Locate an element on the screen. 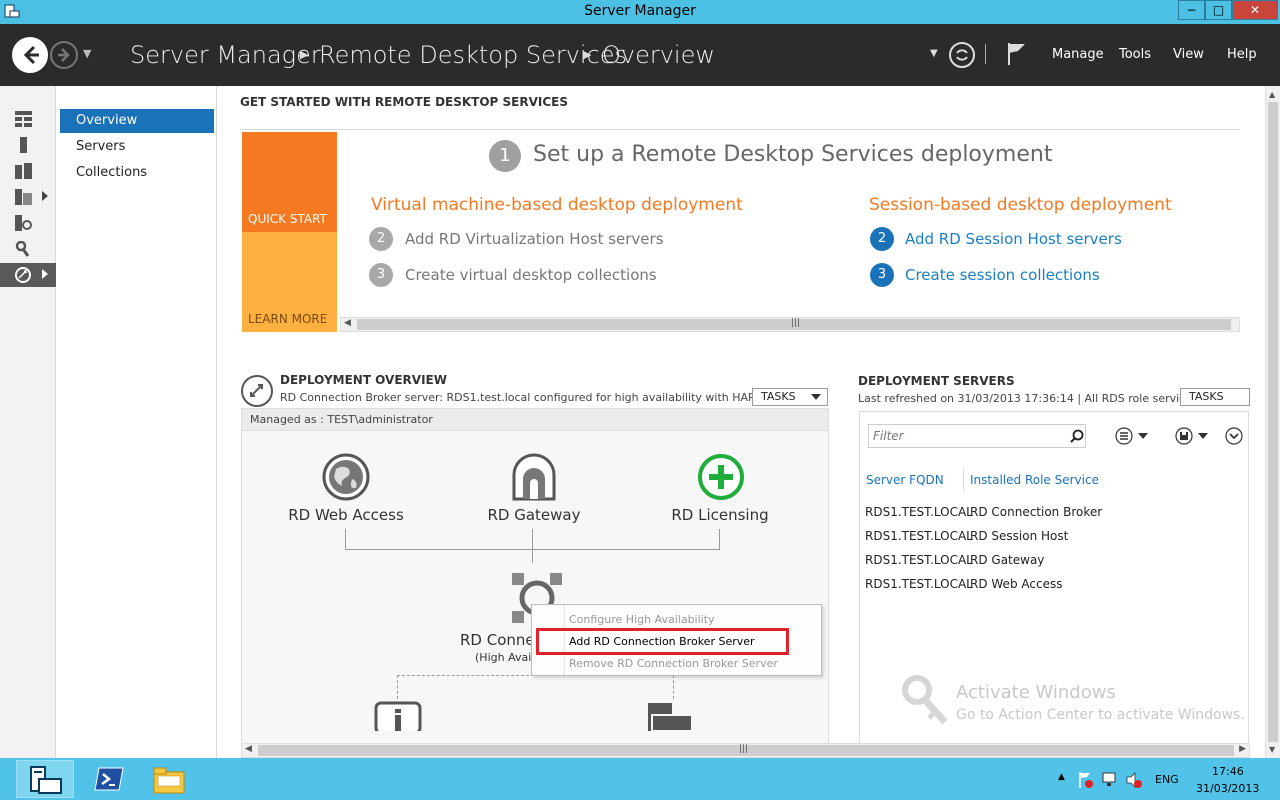  rail-remote-desktop-services is located at coordinates (28, 275).